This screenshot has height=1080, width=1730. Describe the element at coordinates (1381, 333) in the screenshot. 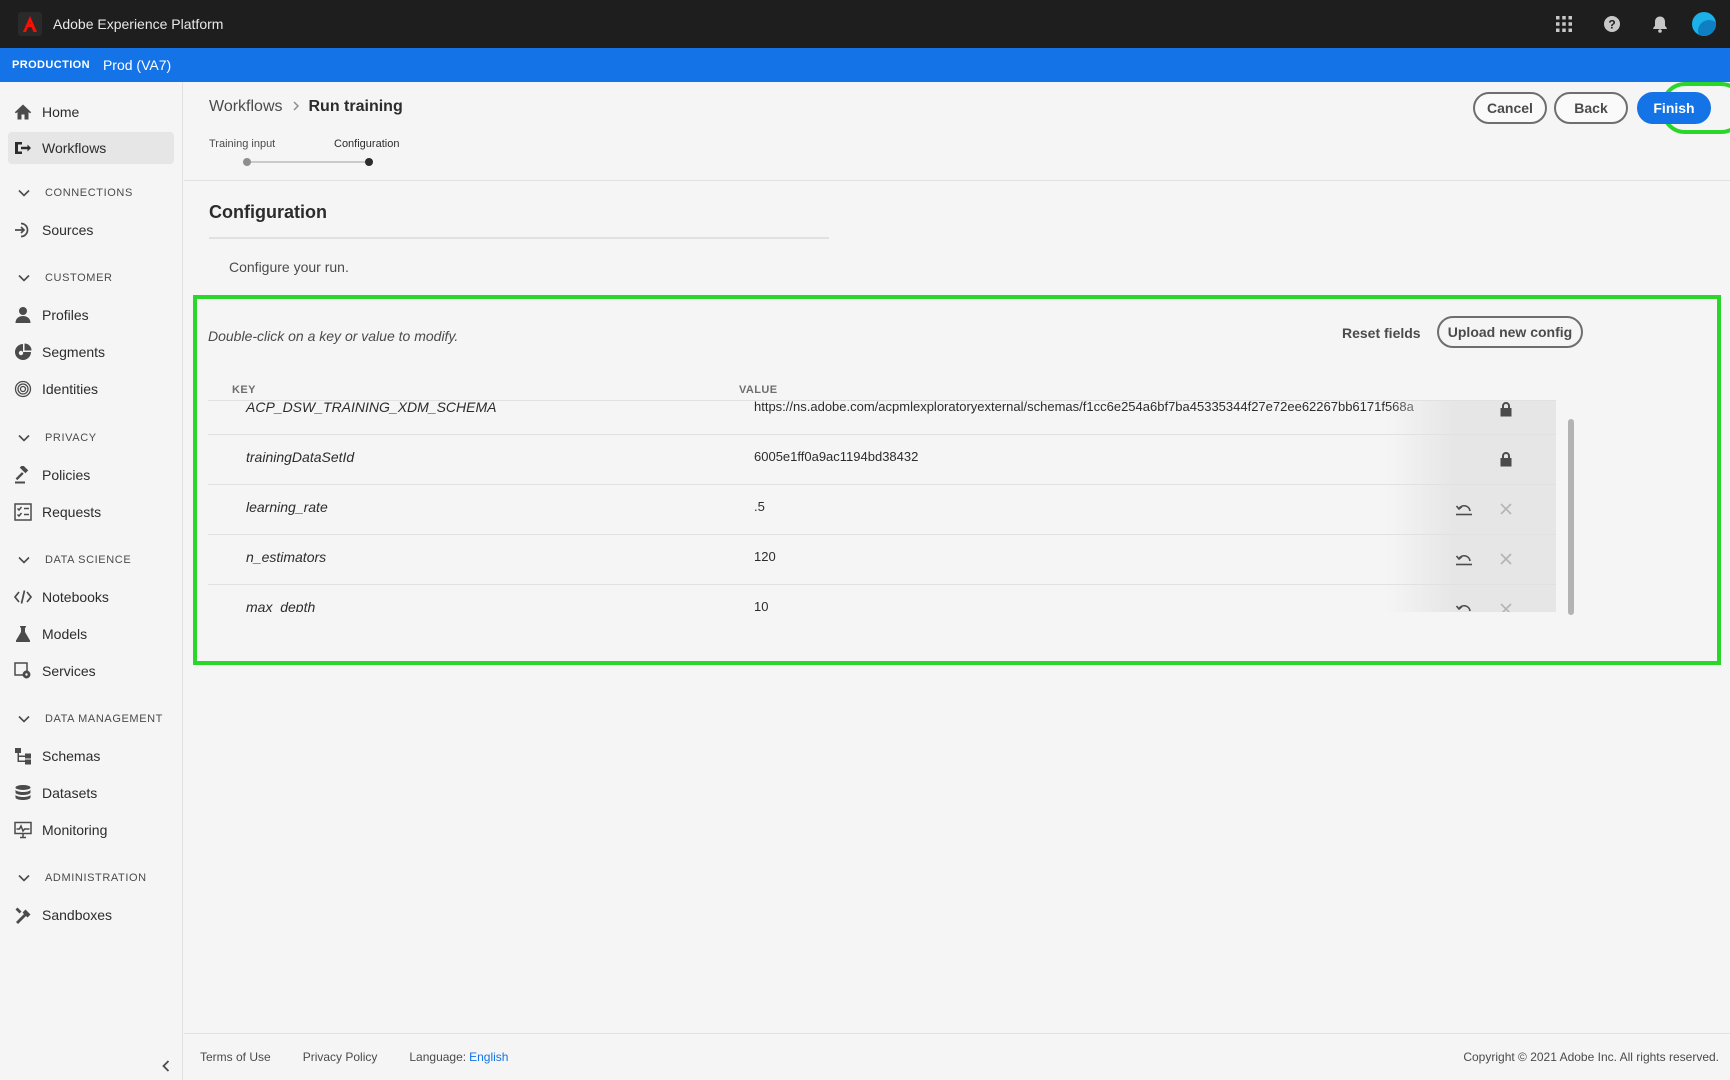

I see `reset-fields-button: Reset fields` at that location.